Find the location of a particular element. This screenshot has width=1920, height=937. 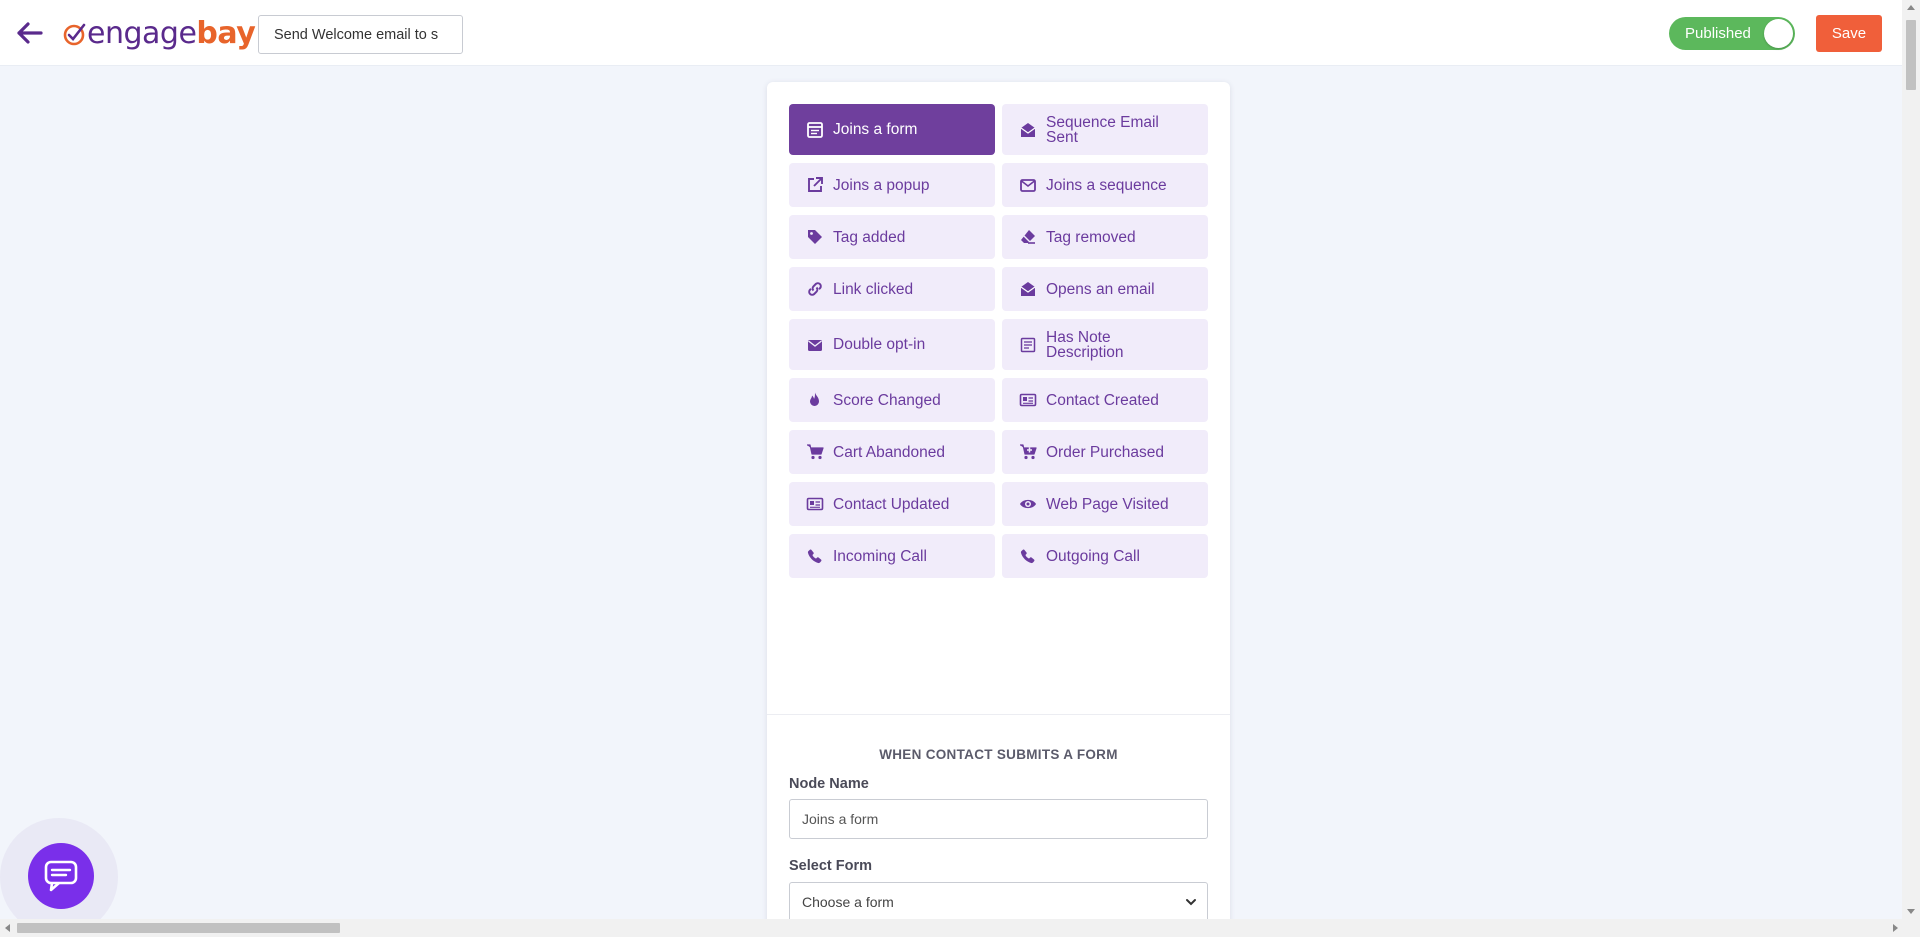

trigger-label: Joins a popup is located at coordinates (881, 185).